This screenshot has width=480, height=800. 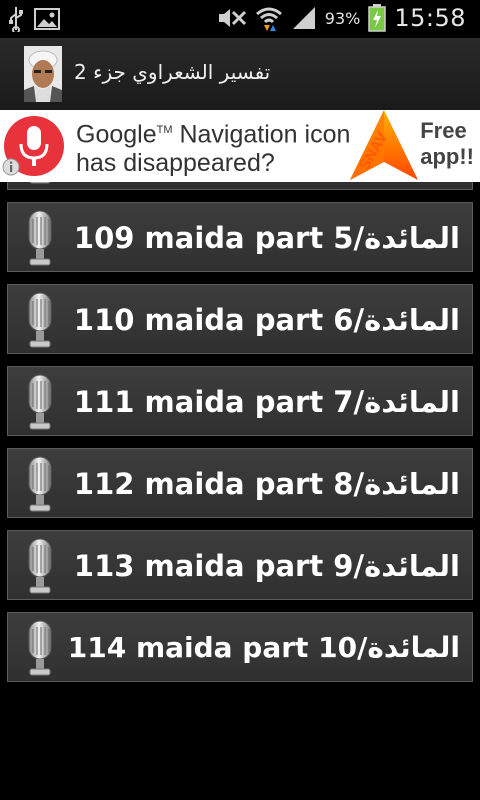 What do you see at coordinates (172, 72) in the screenshot?
I see `page-title: تفسير الشعراوي جزء 2` at bounding box center [172, 72].